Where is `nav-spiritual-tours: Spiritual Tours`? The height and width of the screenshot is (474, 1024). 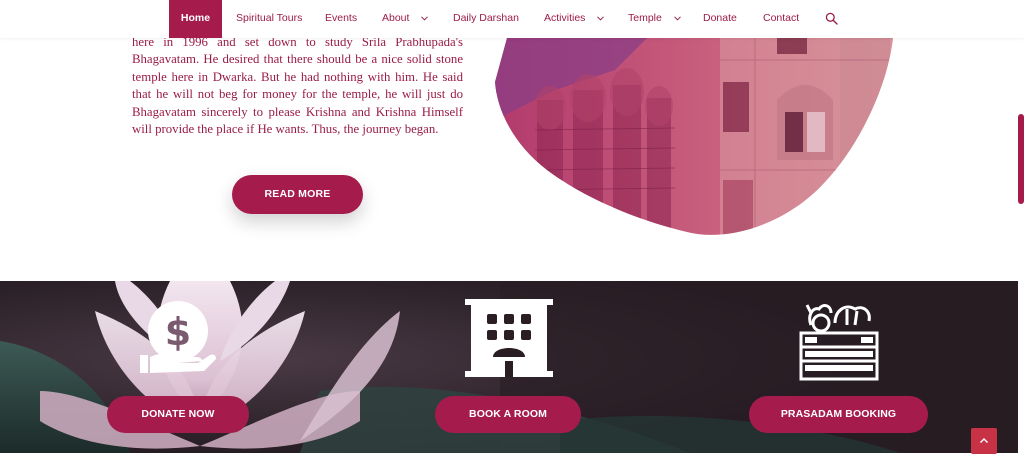
nav-spiritual-tours: Spiritual Tours is located at coordinates (269, 19).